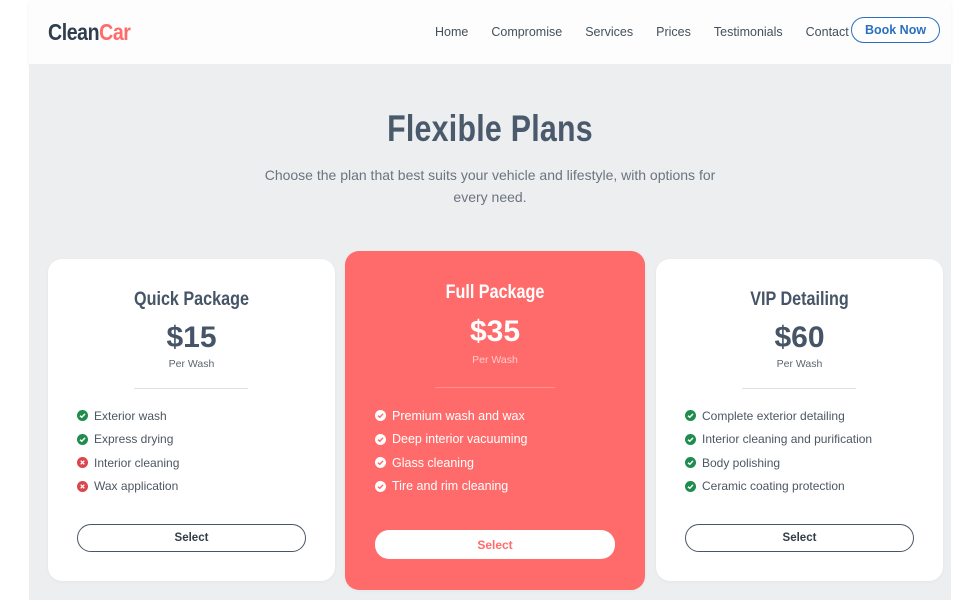  I want to click on plan-feature-label: Interior cleaning, so click(137, 462).